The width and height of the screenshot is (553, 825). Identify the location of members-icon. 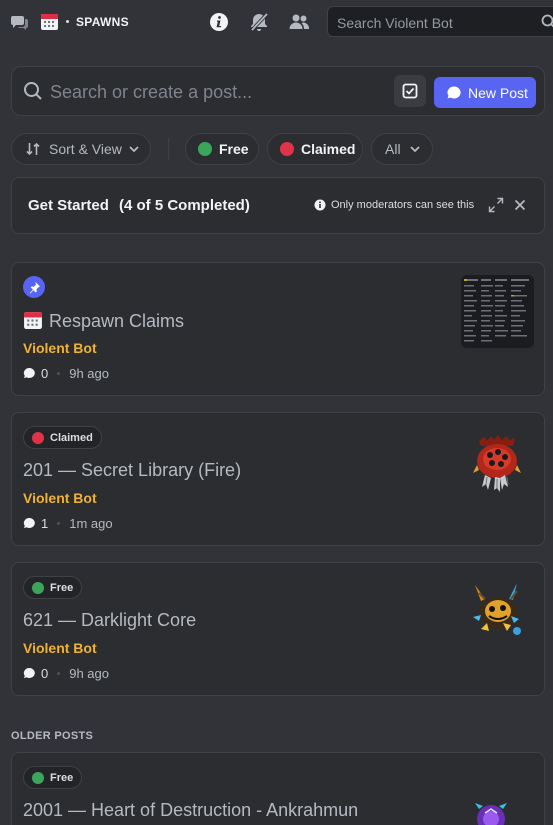
(299, 22).